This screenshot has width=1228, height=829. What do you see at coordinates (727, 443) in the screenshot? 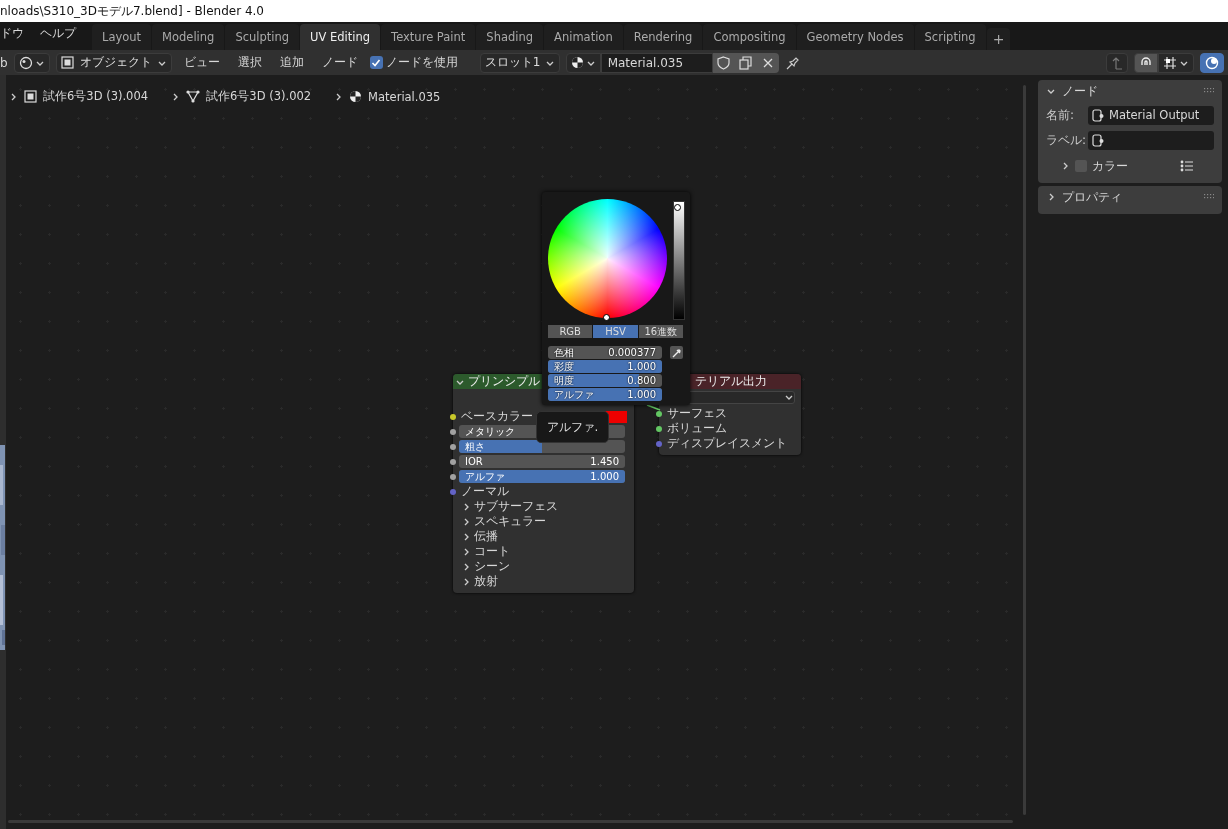
I see `input-label: ディスプレイスメント` at bounding box center [727, 443].